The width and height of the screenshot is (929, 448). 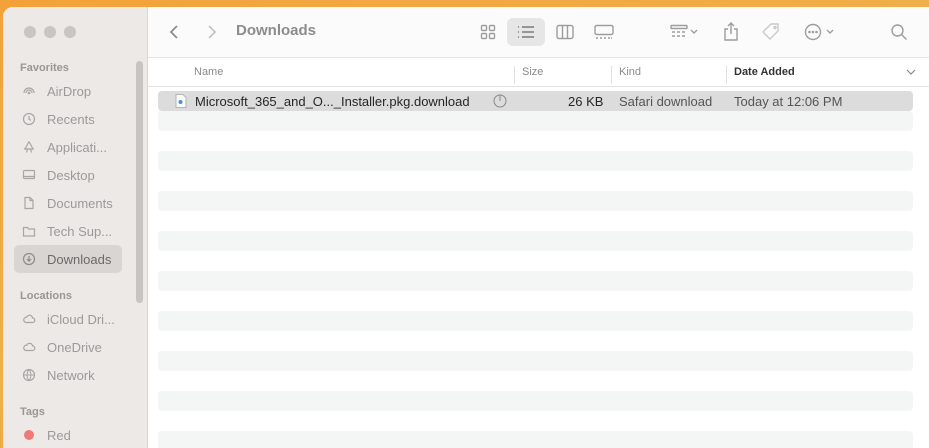 What do you see at coordinates (532, 72) in the screenshot?
I see `column-header-size: Size` at bounding box center [532, 72].